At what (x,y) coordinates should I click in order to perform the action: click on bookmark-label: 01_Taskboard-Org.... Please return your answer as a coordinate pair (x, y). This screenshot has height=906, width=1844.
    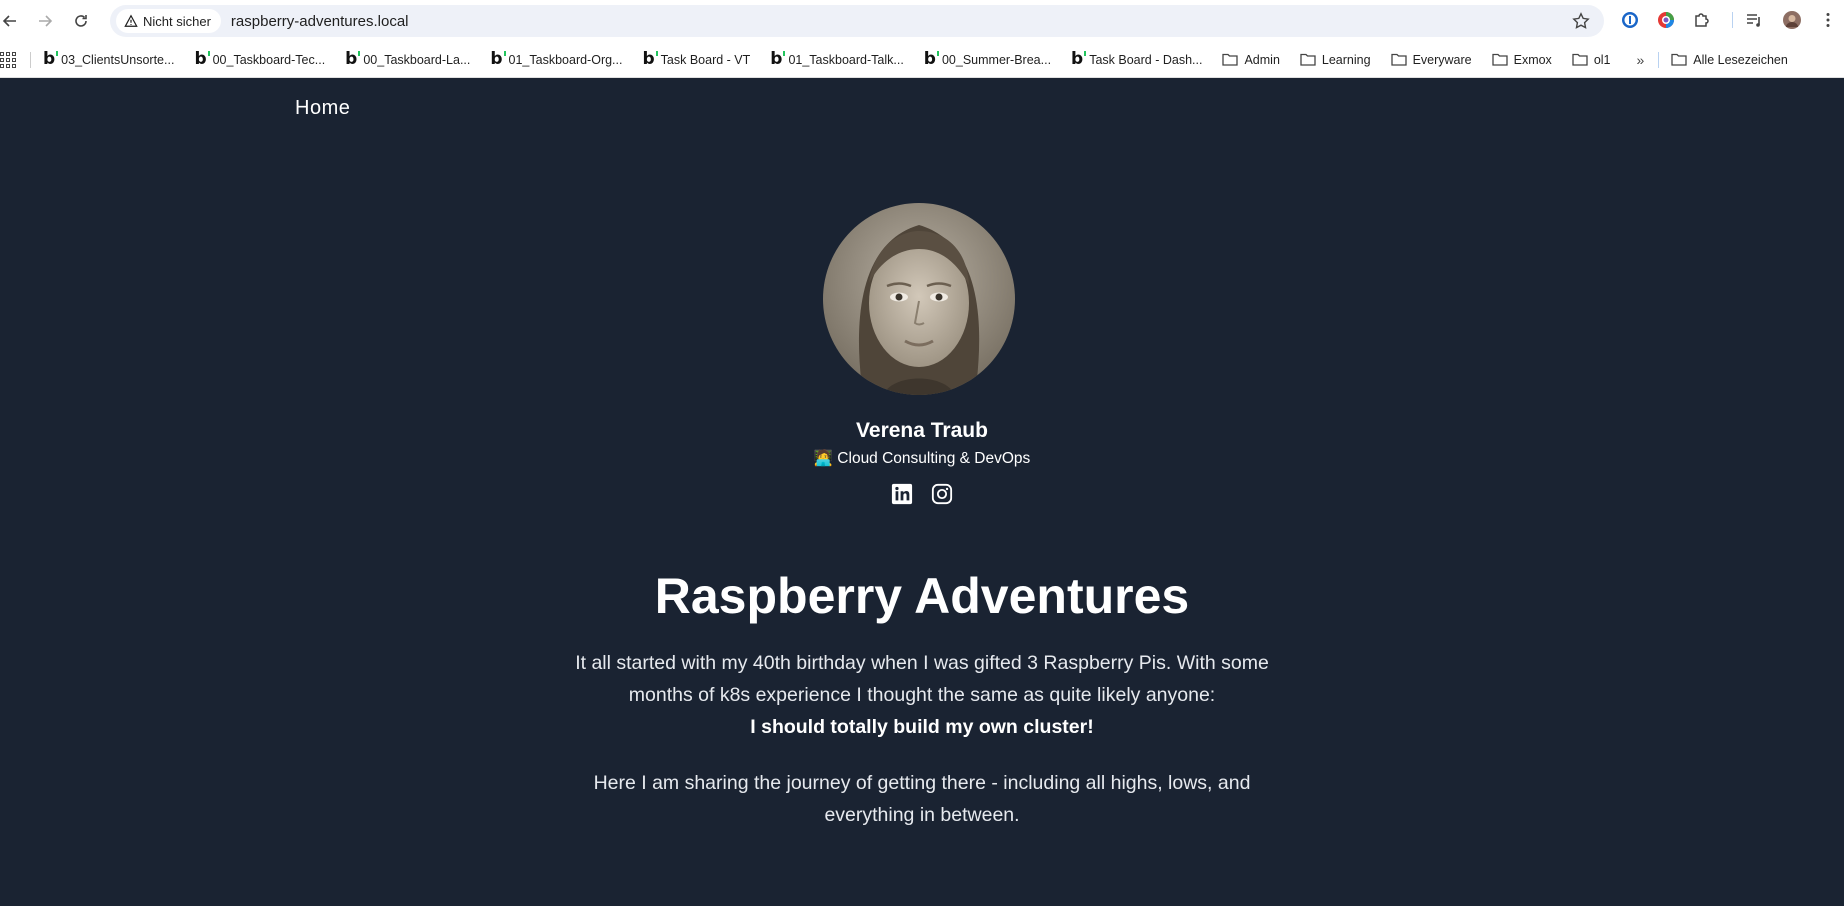
    Looking at the image, I should click on (565, 59).